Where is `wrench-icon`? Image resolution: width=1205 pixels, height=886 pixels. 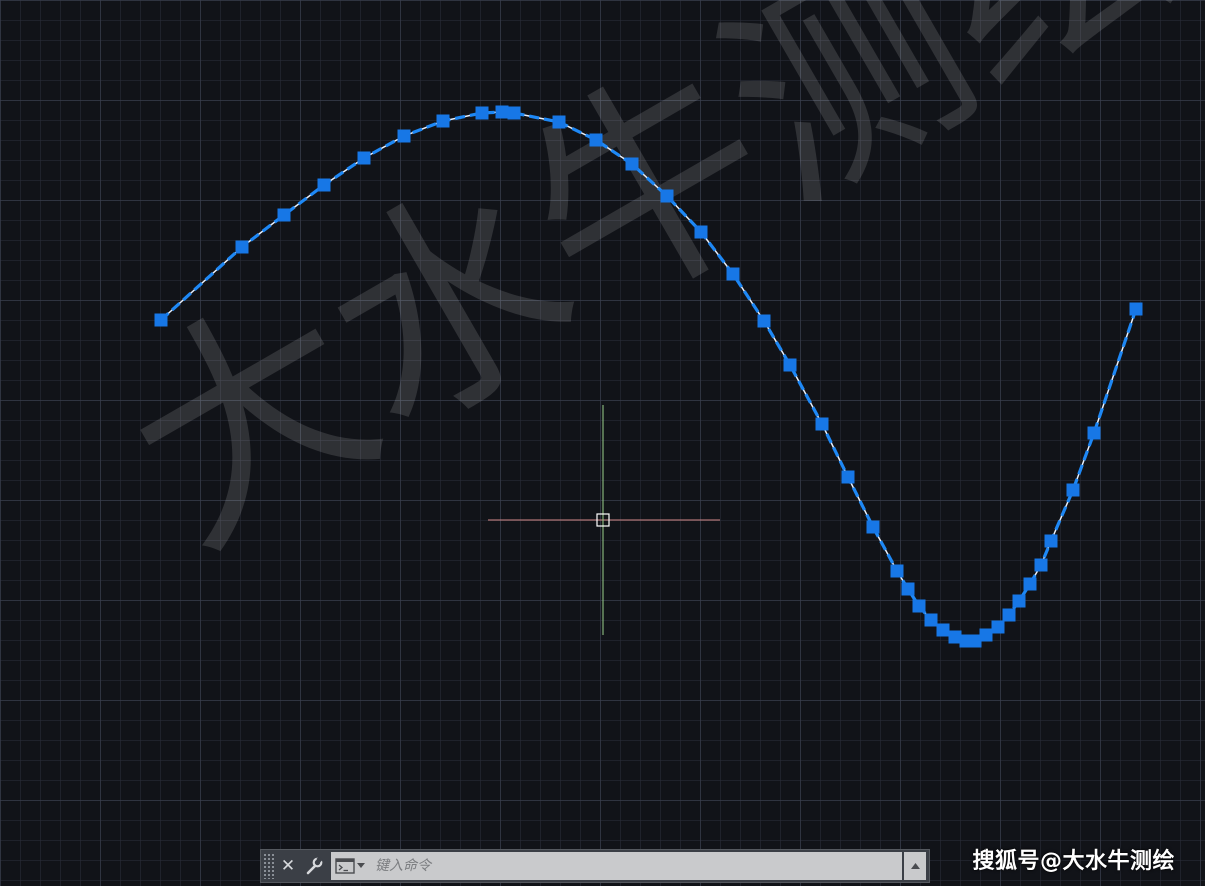
wrench-icon is located at coordinates (314, 866).